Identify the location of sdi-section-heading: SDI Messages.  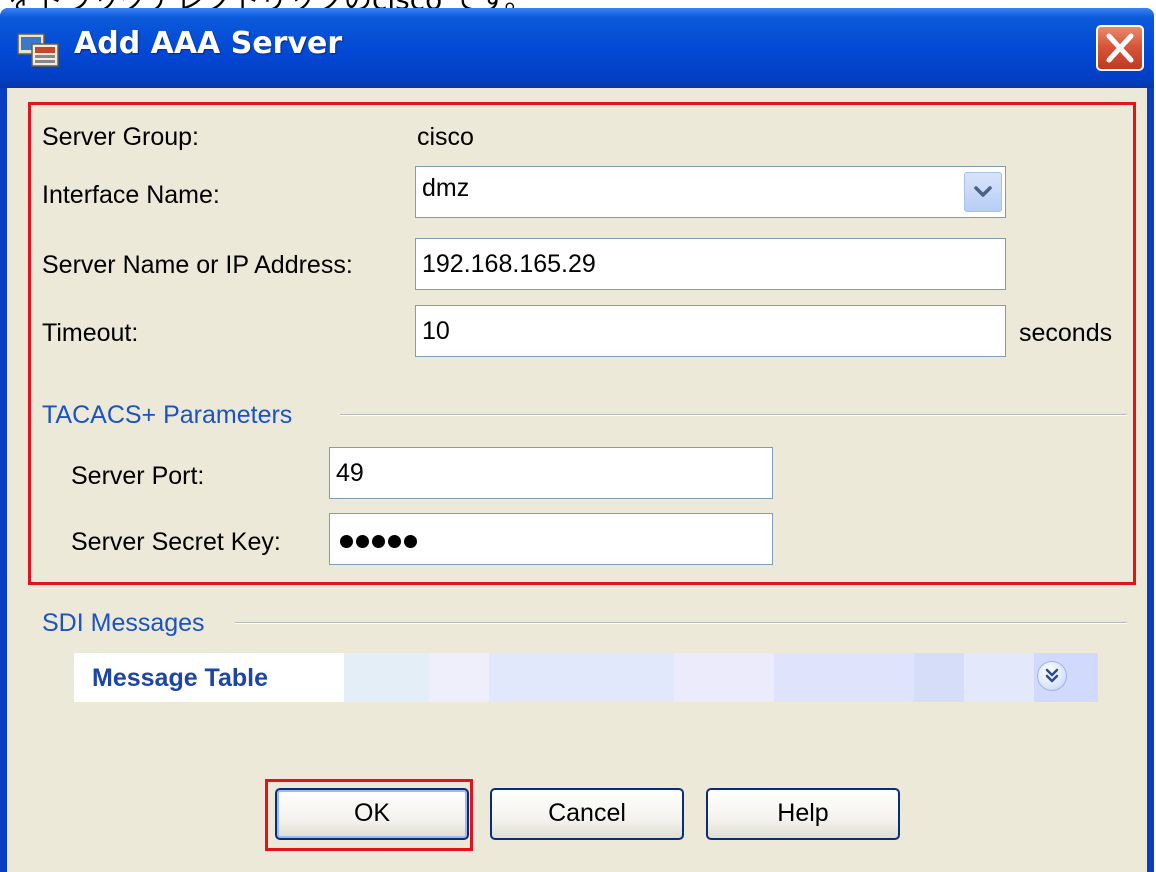
(123, 623).